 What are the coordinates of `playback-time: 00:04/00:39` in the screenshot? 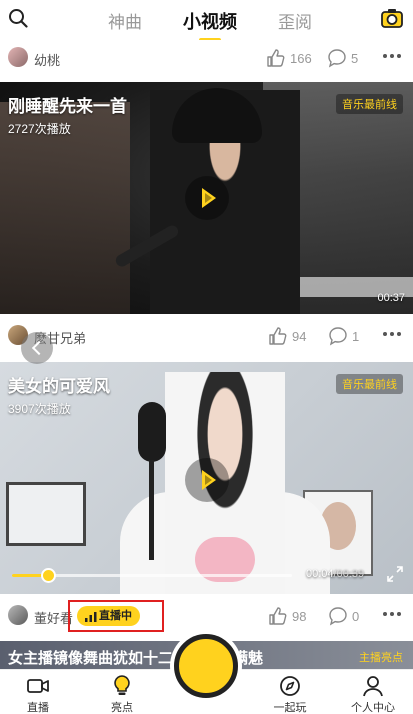 It's located at (335, 574).